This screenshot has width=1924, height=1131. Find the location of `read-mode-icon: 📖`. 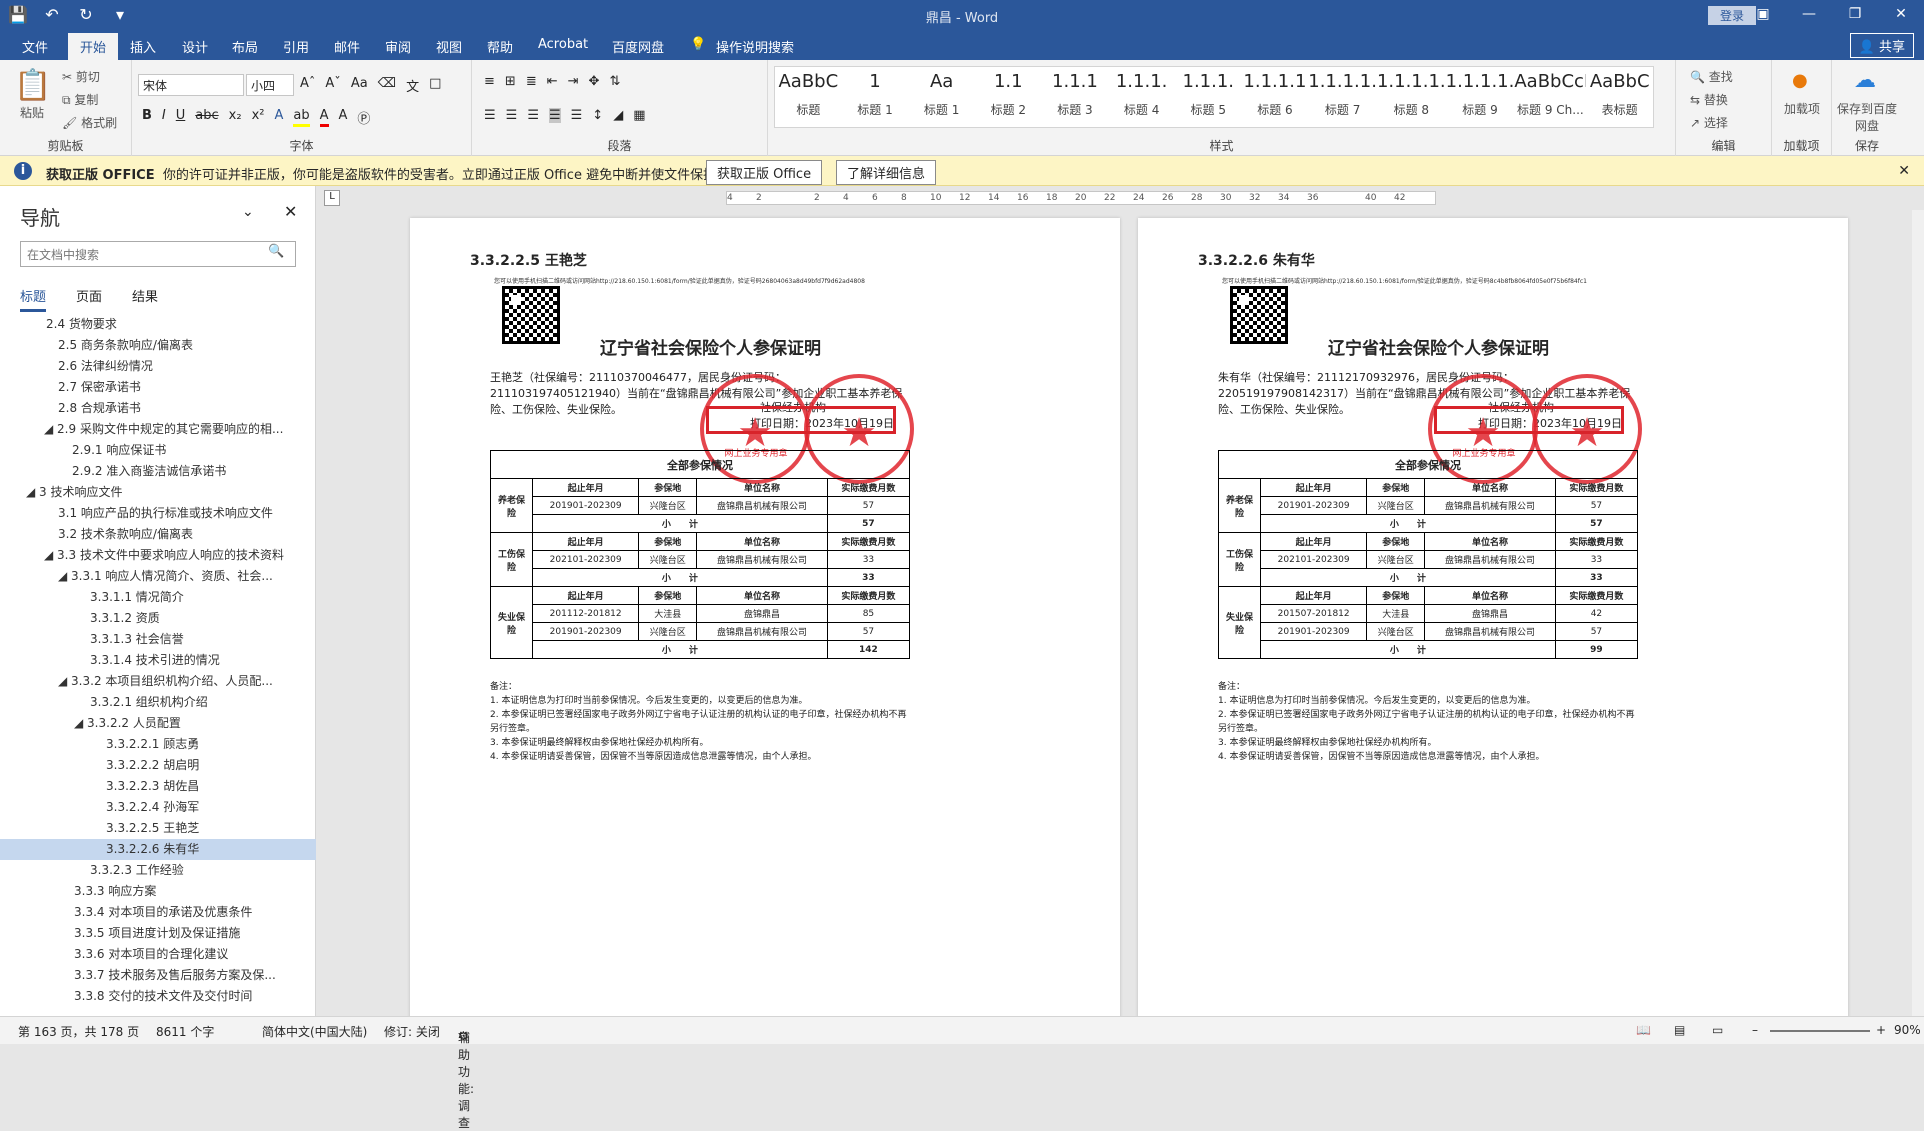

read-mode-icon: 📖 is located at coordinates (1643, 1030).